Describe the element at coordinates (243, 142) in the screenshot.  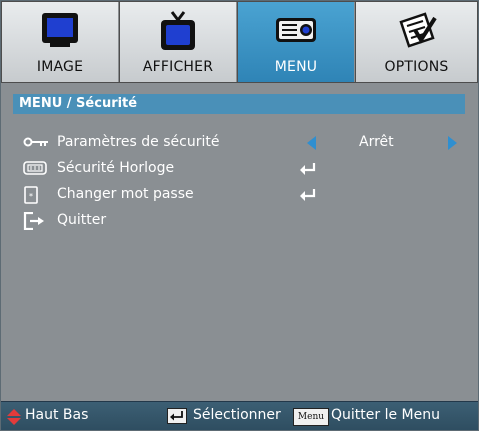
I see `menu-item-security-settings: Paramètres de sécurité Arrêt` at that location.